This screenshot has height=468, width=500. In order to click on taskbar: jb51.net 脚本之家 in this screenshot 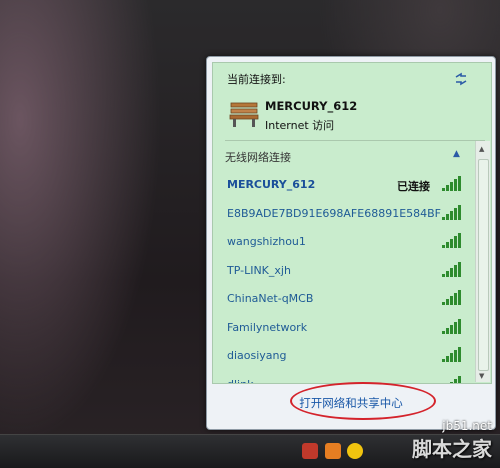, I will do `click(250, 443)`.